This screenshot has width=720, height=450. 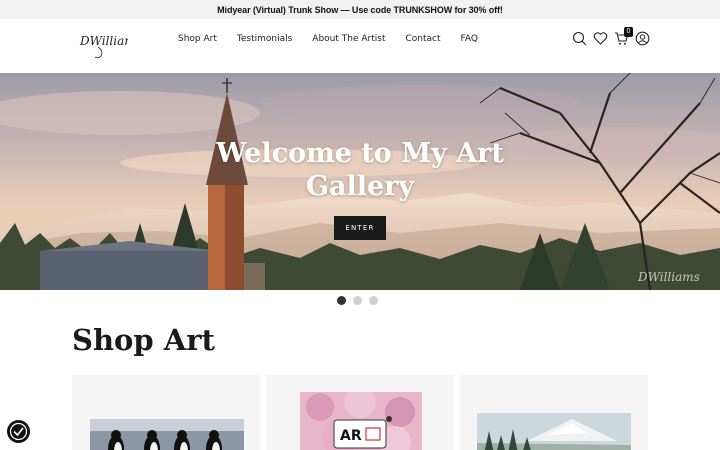 What do you see at coordinates (264, 39) in the screenshot?
I see `nav-testimonials: Testimonials` at bounding box center [264, 39].